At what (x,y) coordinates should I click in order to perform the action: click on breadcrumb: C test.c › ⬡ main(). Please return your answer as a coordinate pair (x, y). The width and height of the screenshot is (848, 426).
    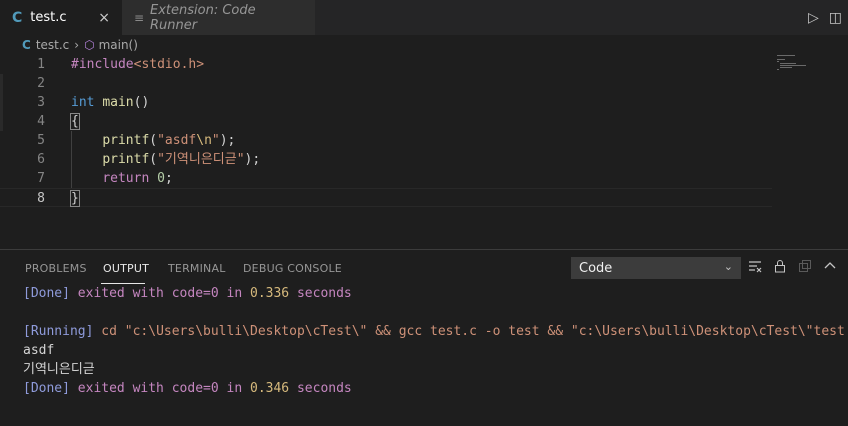
    Looking at the image, I should click on (424, 45).